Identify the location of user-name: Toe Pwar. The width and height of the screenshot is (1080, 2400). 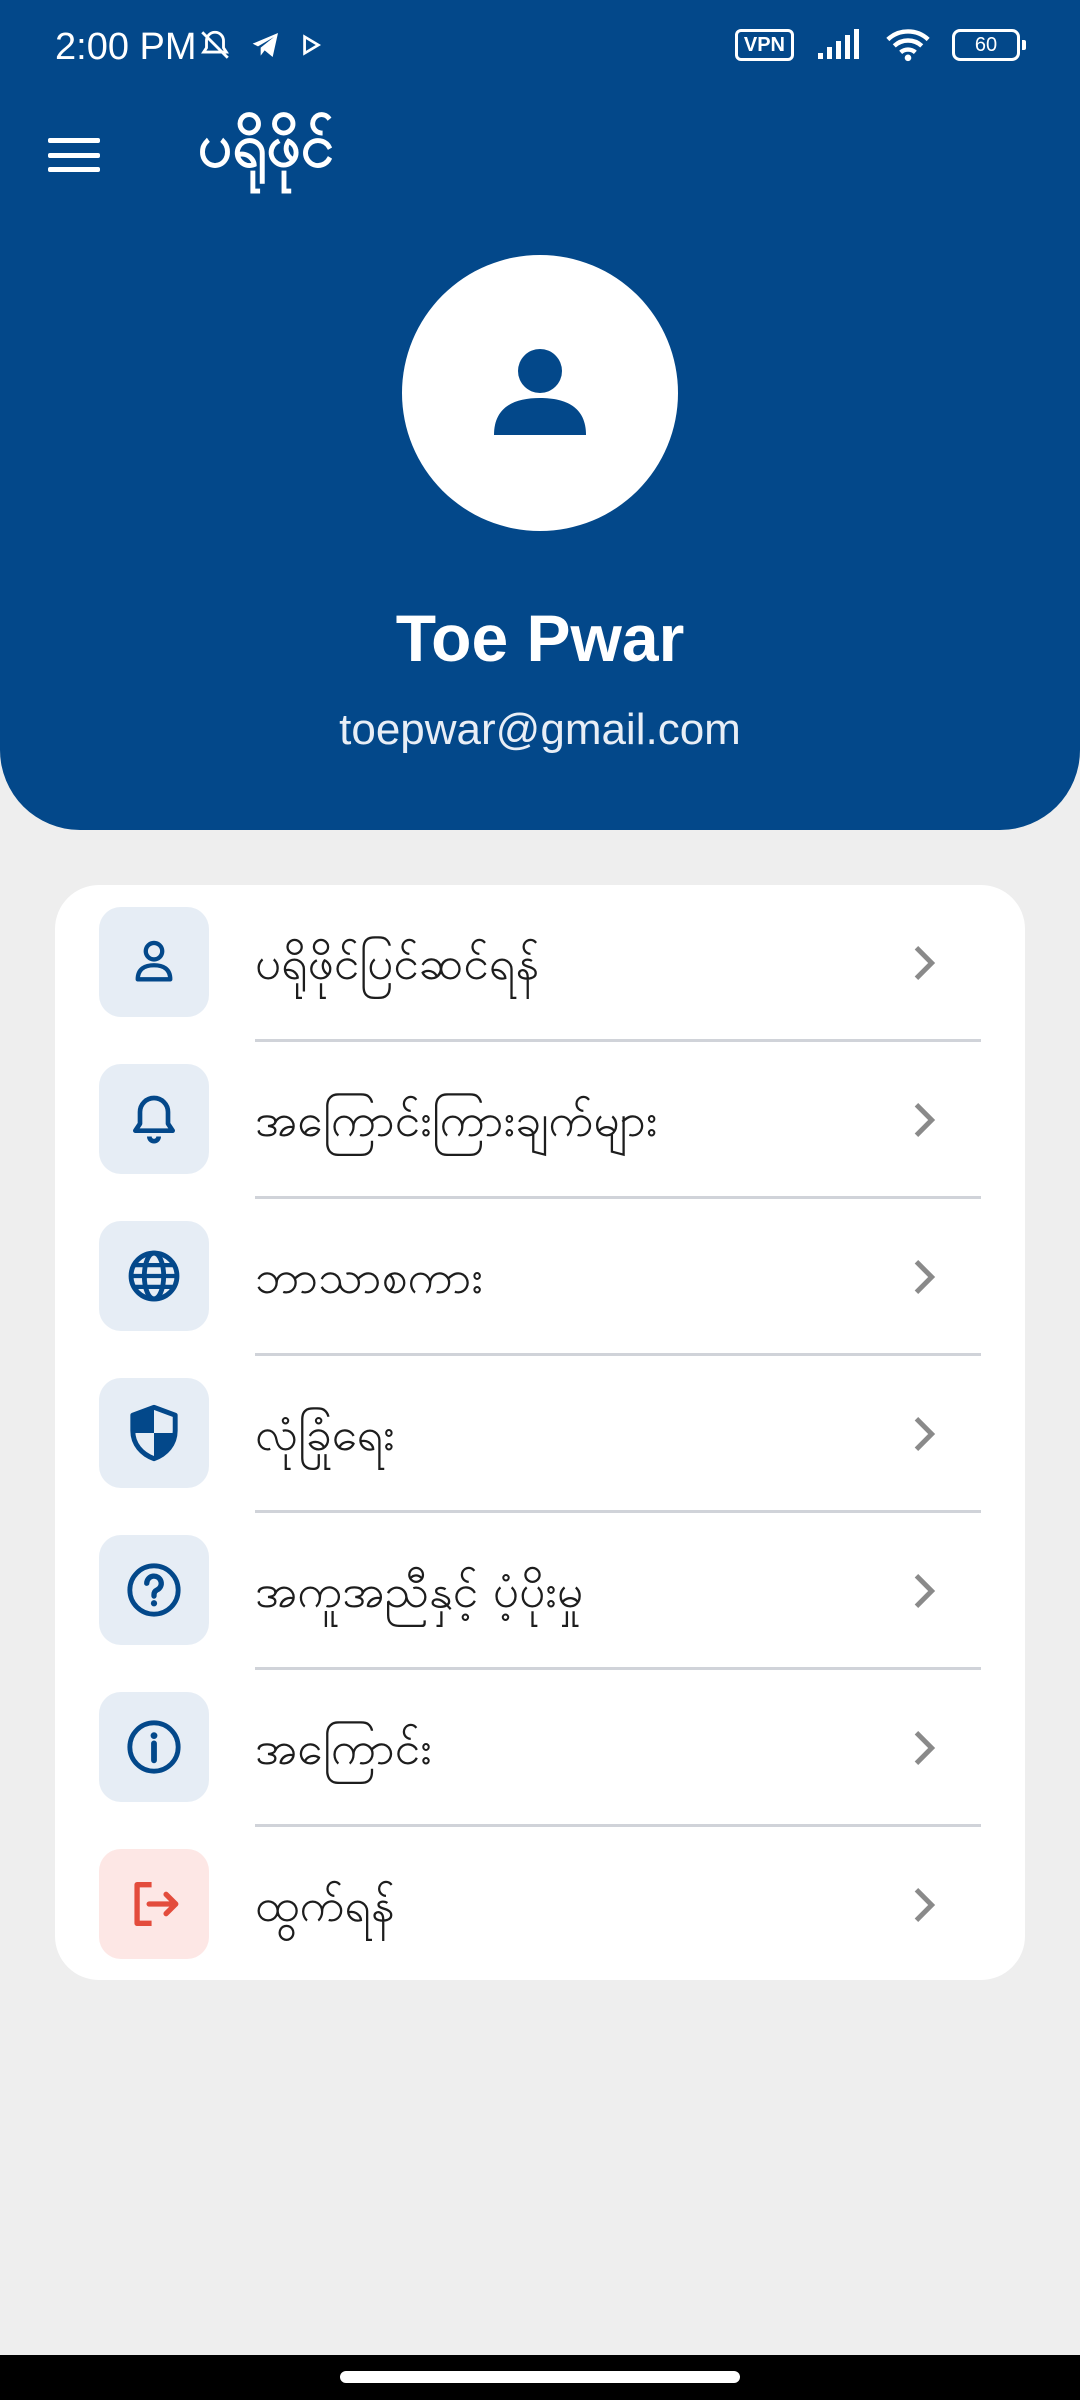
(540, 638).